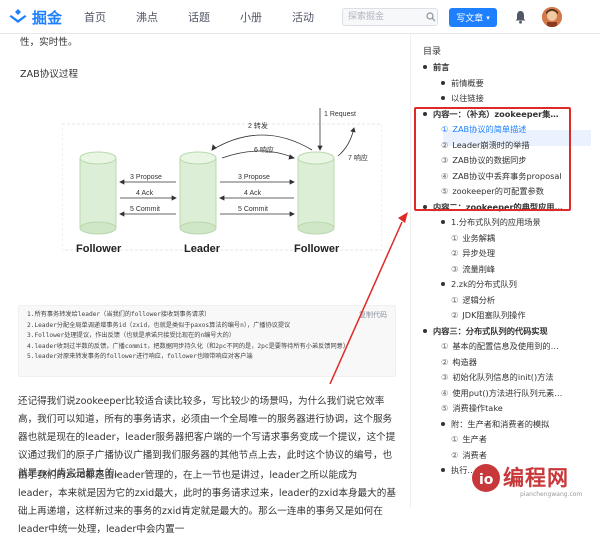  What do you see at coordinates (486, 480) in the screenshot?
I see `svg-text: io` at bounding box center [486, 480].